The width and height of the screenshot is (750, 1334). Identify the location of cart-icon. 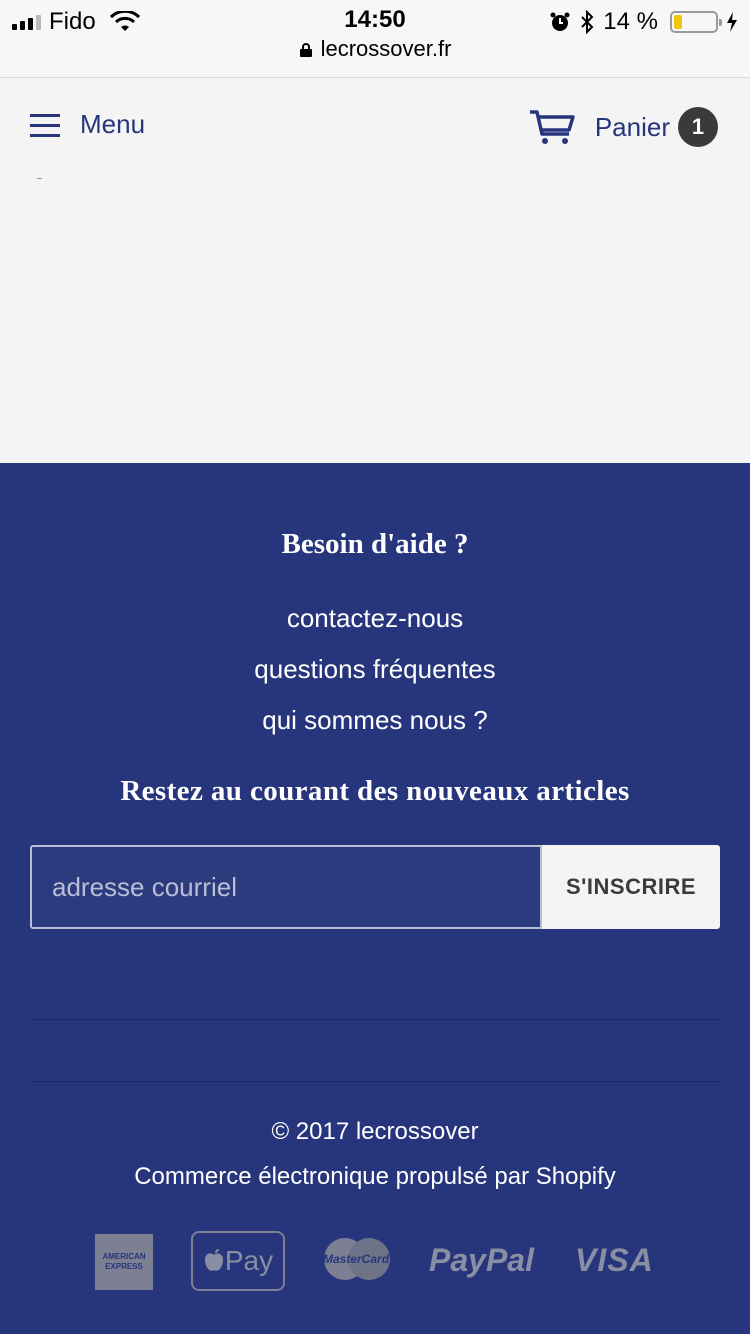
(552, 127).